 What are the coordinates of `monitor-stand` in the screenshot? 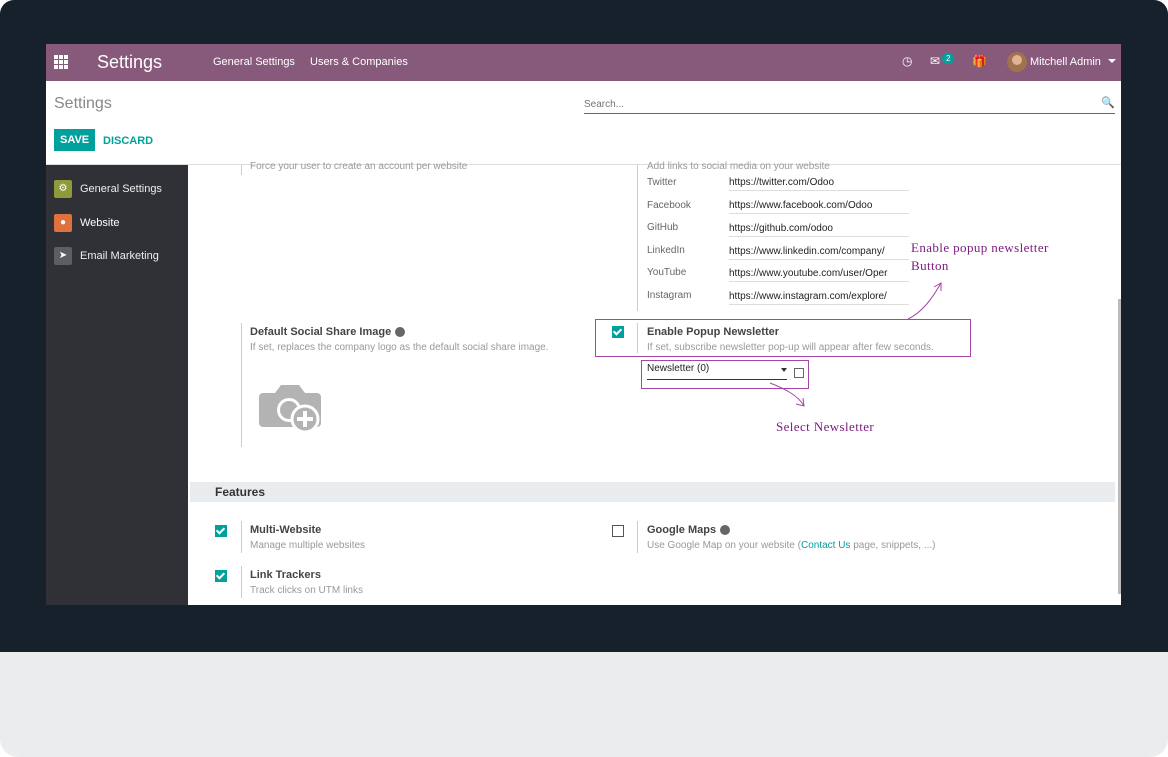 It's located at (584, 704).